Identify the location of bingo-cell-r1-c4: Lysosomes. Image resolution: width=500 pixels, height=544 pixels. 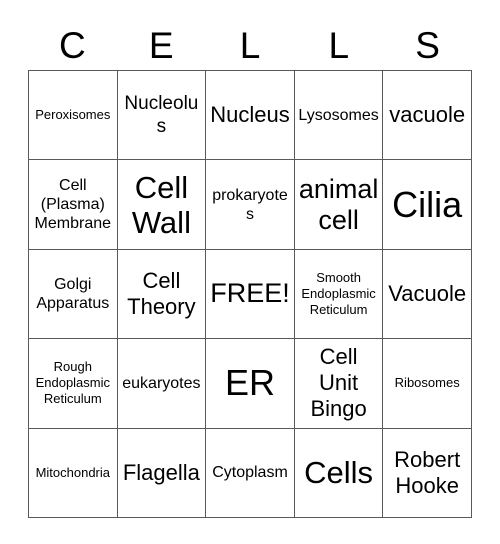
(339, 116).